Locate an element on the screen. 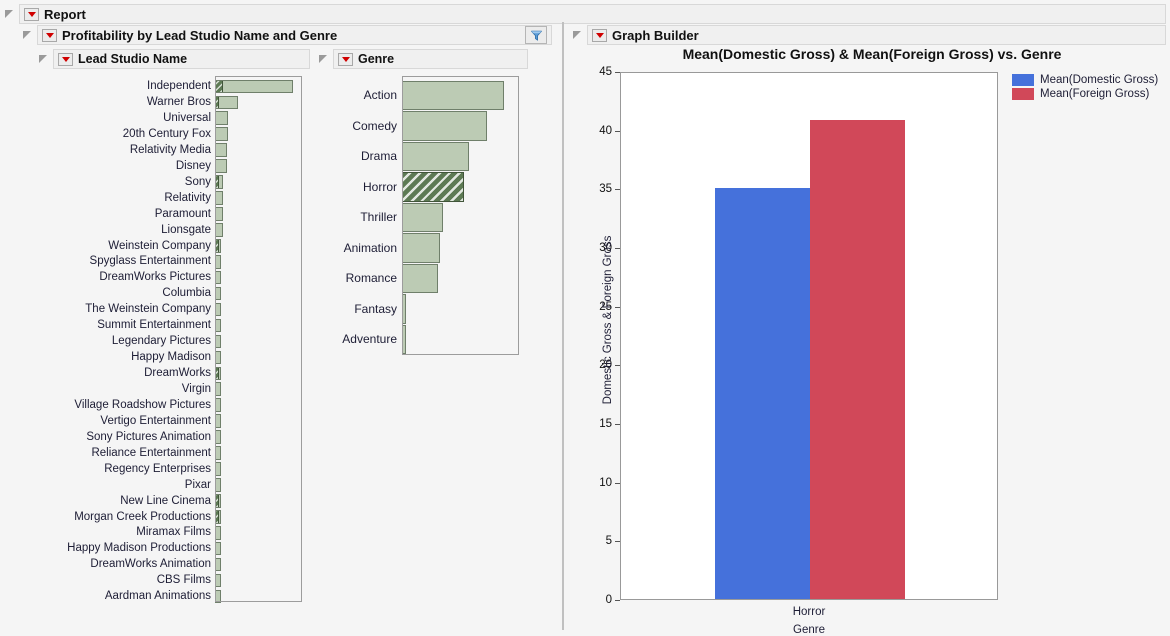  genre-category-row: Drama is located at coordinates (423, 156).